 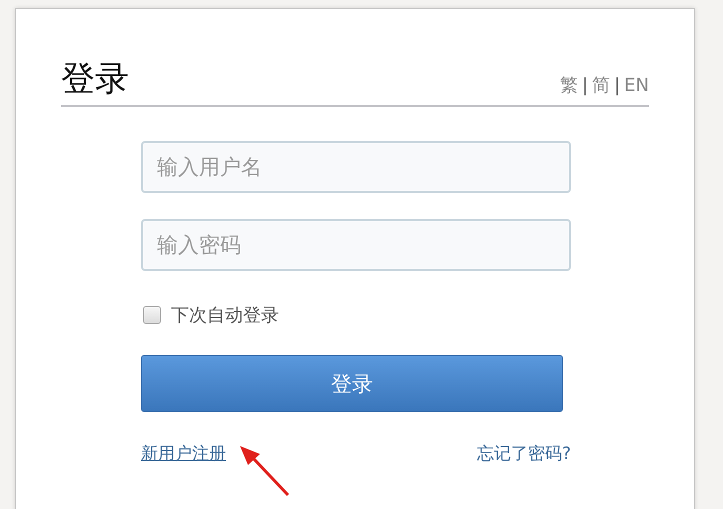 What do you see at coordinates (523, 453) in the screenshot?
I see `forgot-password-link: 忘记了密码?` at bounding box center [523, 453].